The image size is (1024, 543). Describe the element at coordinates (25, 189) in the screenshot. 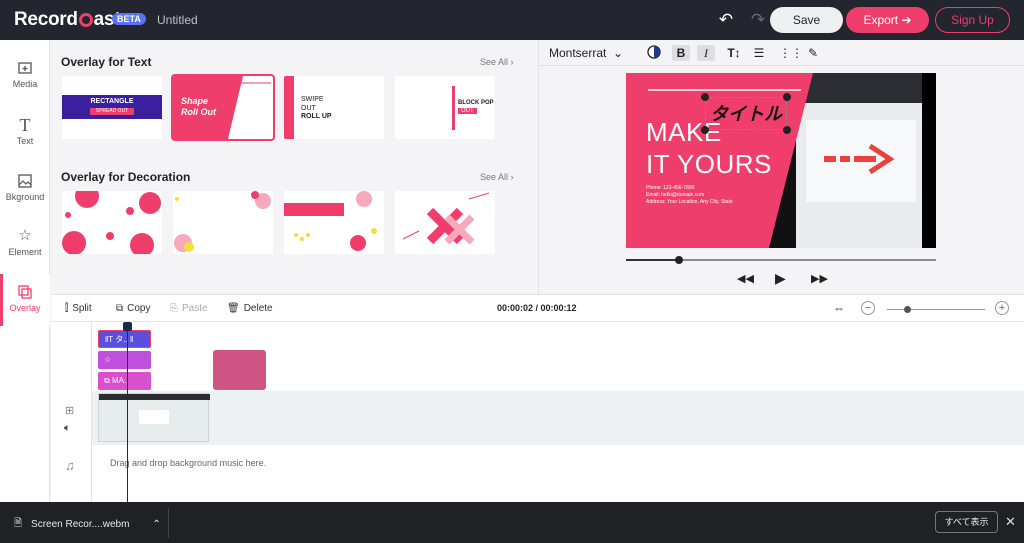

I see `nav-item-background: Bkground` at that location.